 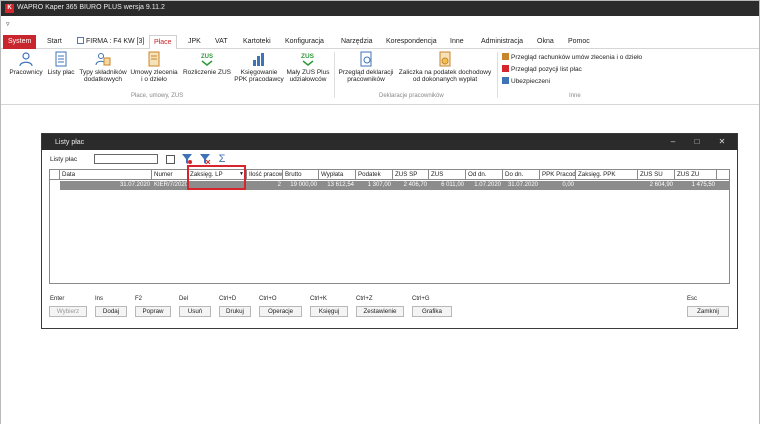 What do you see at coordinates (103, 79) in the screenshot?
I see `typy-skladnikow-label2: dodatkowych` at bounding box center [103, 79].